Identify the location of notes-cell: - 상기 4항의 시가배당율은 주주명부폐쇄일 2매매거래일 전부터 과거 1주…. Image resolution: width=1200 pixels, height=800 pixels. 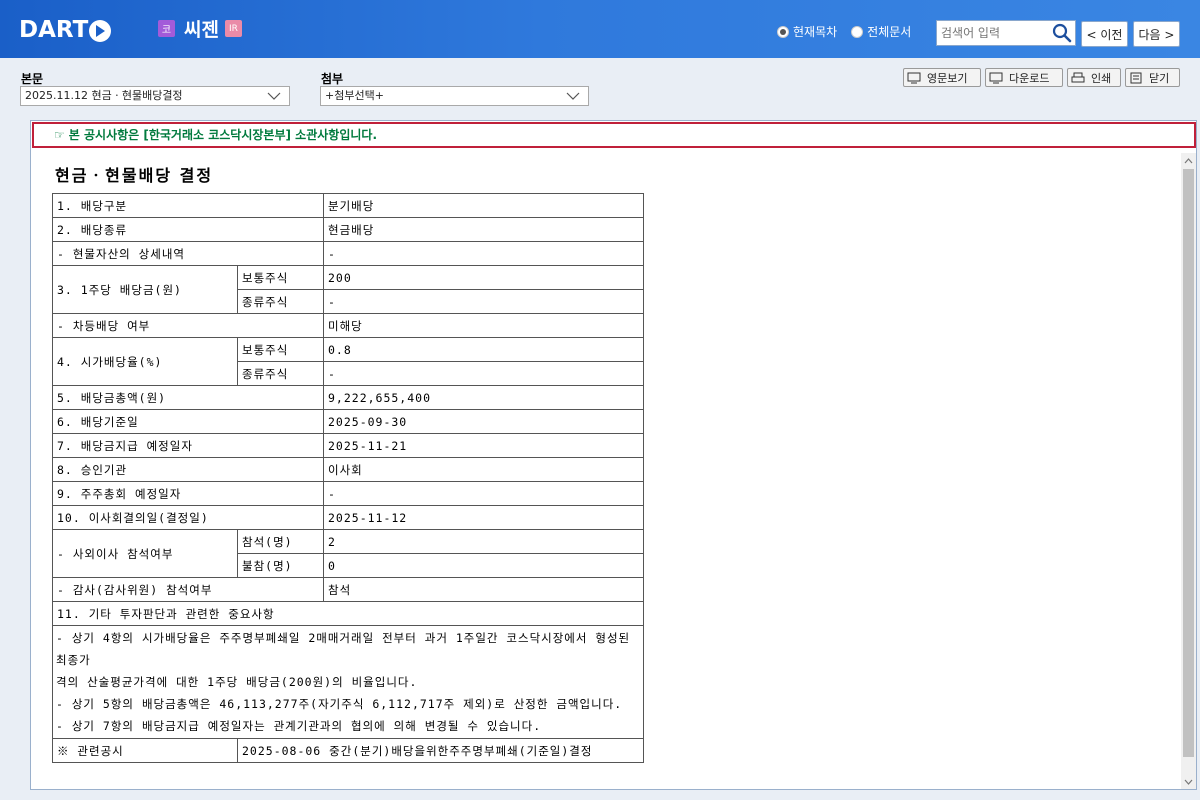
(348, 682).